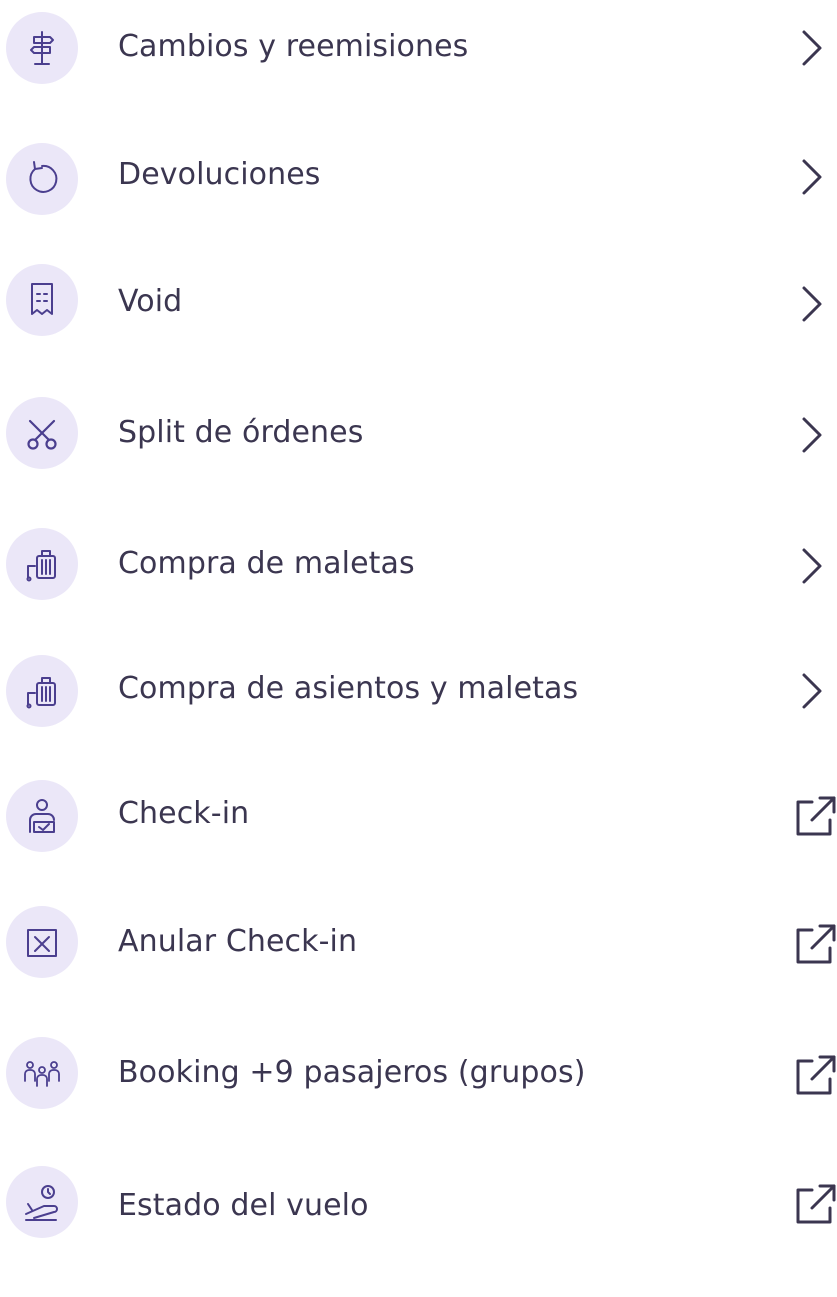  I want to click on menu-item-label: Cambios y reemisiones, so click(293, 46).